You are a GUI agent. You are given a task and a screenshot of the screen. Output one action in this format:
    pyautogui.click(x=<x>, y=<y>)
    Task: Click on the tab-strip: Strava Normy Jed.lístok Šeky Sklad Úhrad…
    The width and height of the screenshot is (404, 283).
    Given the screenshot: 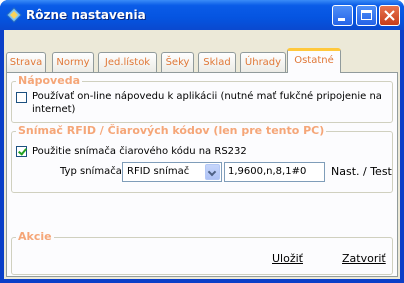 What is the action you would take?
    pyautogui.click(x=202, y=60)
    